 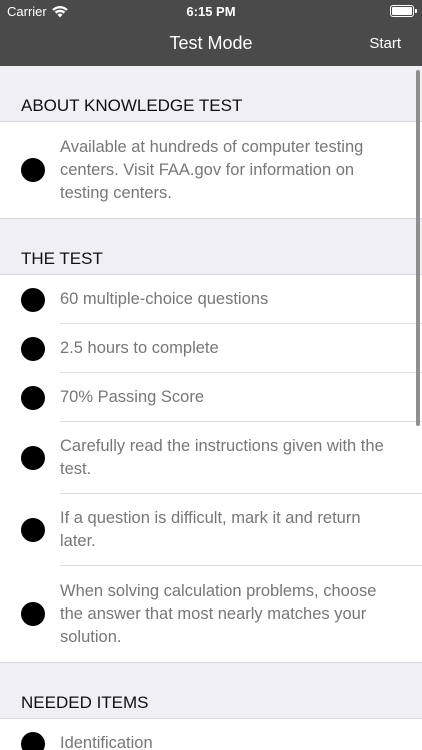 I want to click on list-item: Identification, so click(x=211, y=734).